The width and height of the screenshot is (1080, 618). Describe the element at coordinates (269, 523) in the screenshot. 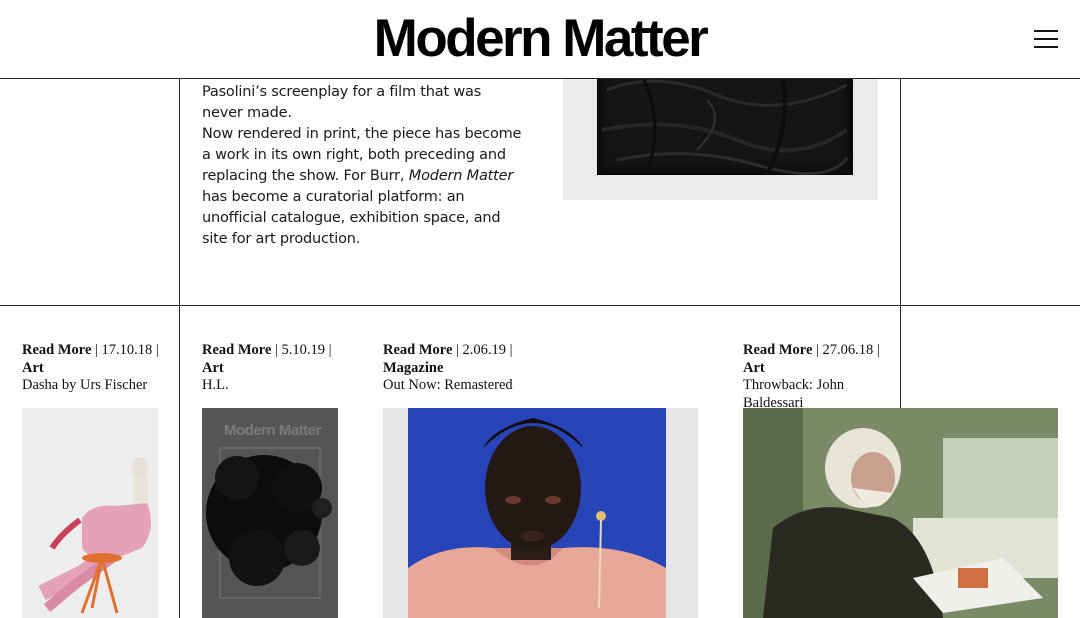

I see `magazine-cover-image` at that location.